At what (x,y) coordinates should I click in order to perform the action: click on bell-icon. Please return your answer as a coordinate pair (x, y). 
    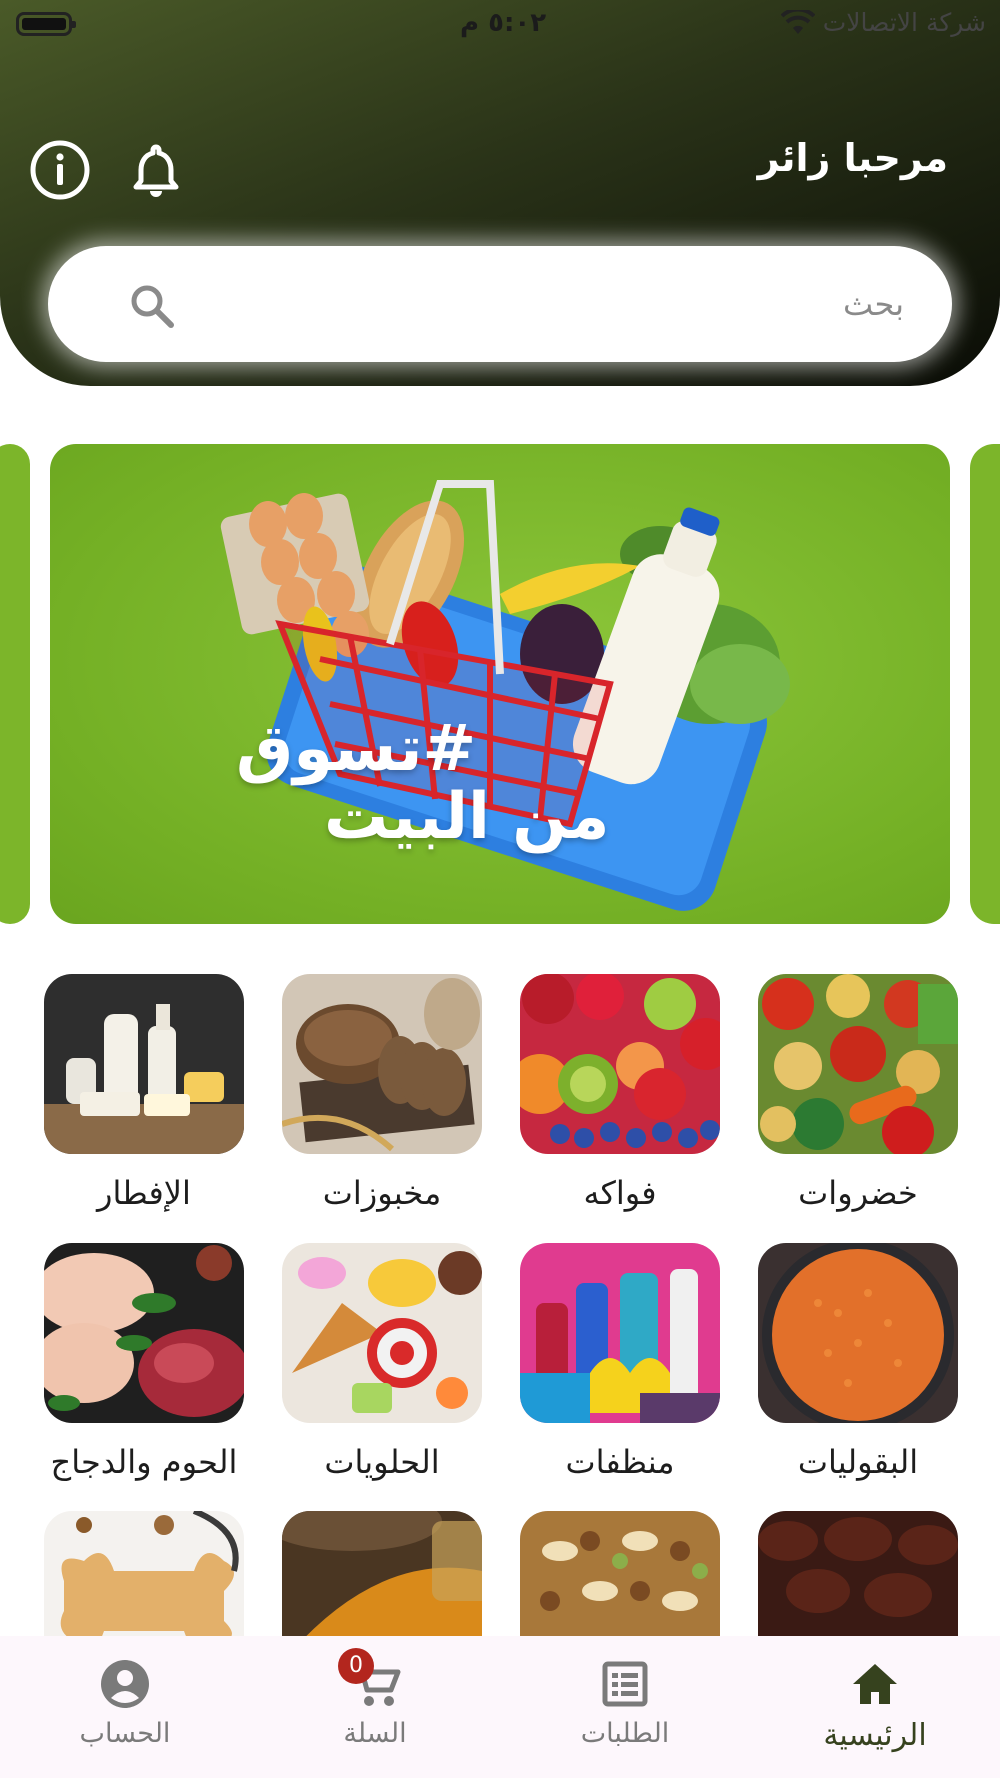
    Looking at the image, I should click on (156, 170).